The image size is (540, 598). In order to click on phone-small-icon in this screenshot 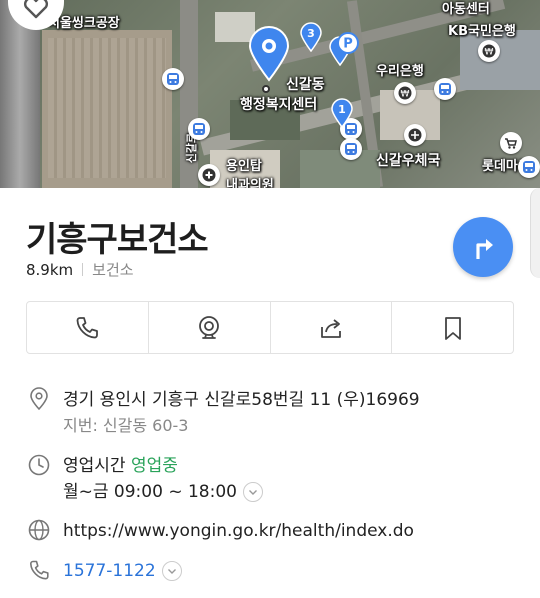, I will do `click(39, 571)`.